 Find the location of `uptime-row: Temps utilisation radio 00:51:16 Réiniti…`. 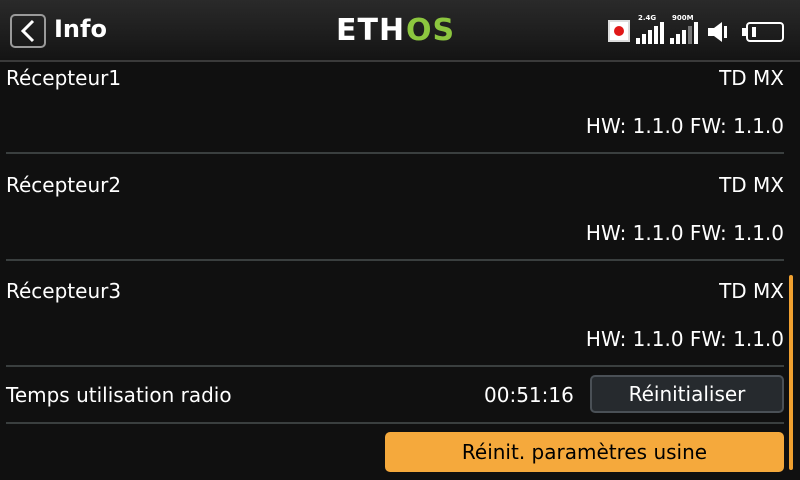

uptime-row: Temps utilisation radio 00:51:16 Réiniti… is located at coordinates (395, 394).